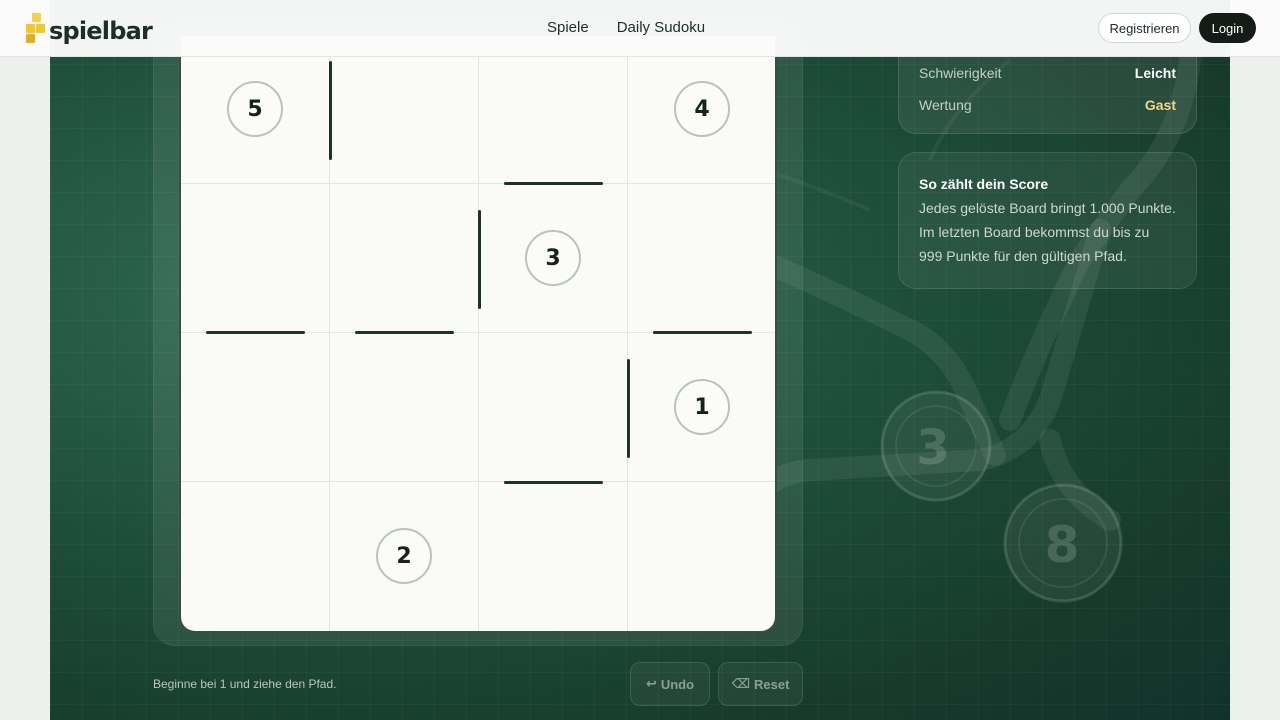  What do you see at coordinates (36, 28) in the screenshot?
I see `logo-mark-icon` at bounding box center [36, 28].